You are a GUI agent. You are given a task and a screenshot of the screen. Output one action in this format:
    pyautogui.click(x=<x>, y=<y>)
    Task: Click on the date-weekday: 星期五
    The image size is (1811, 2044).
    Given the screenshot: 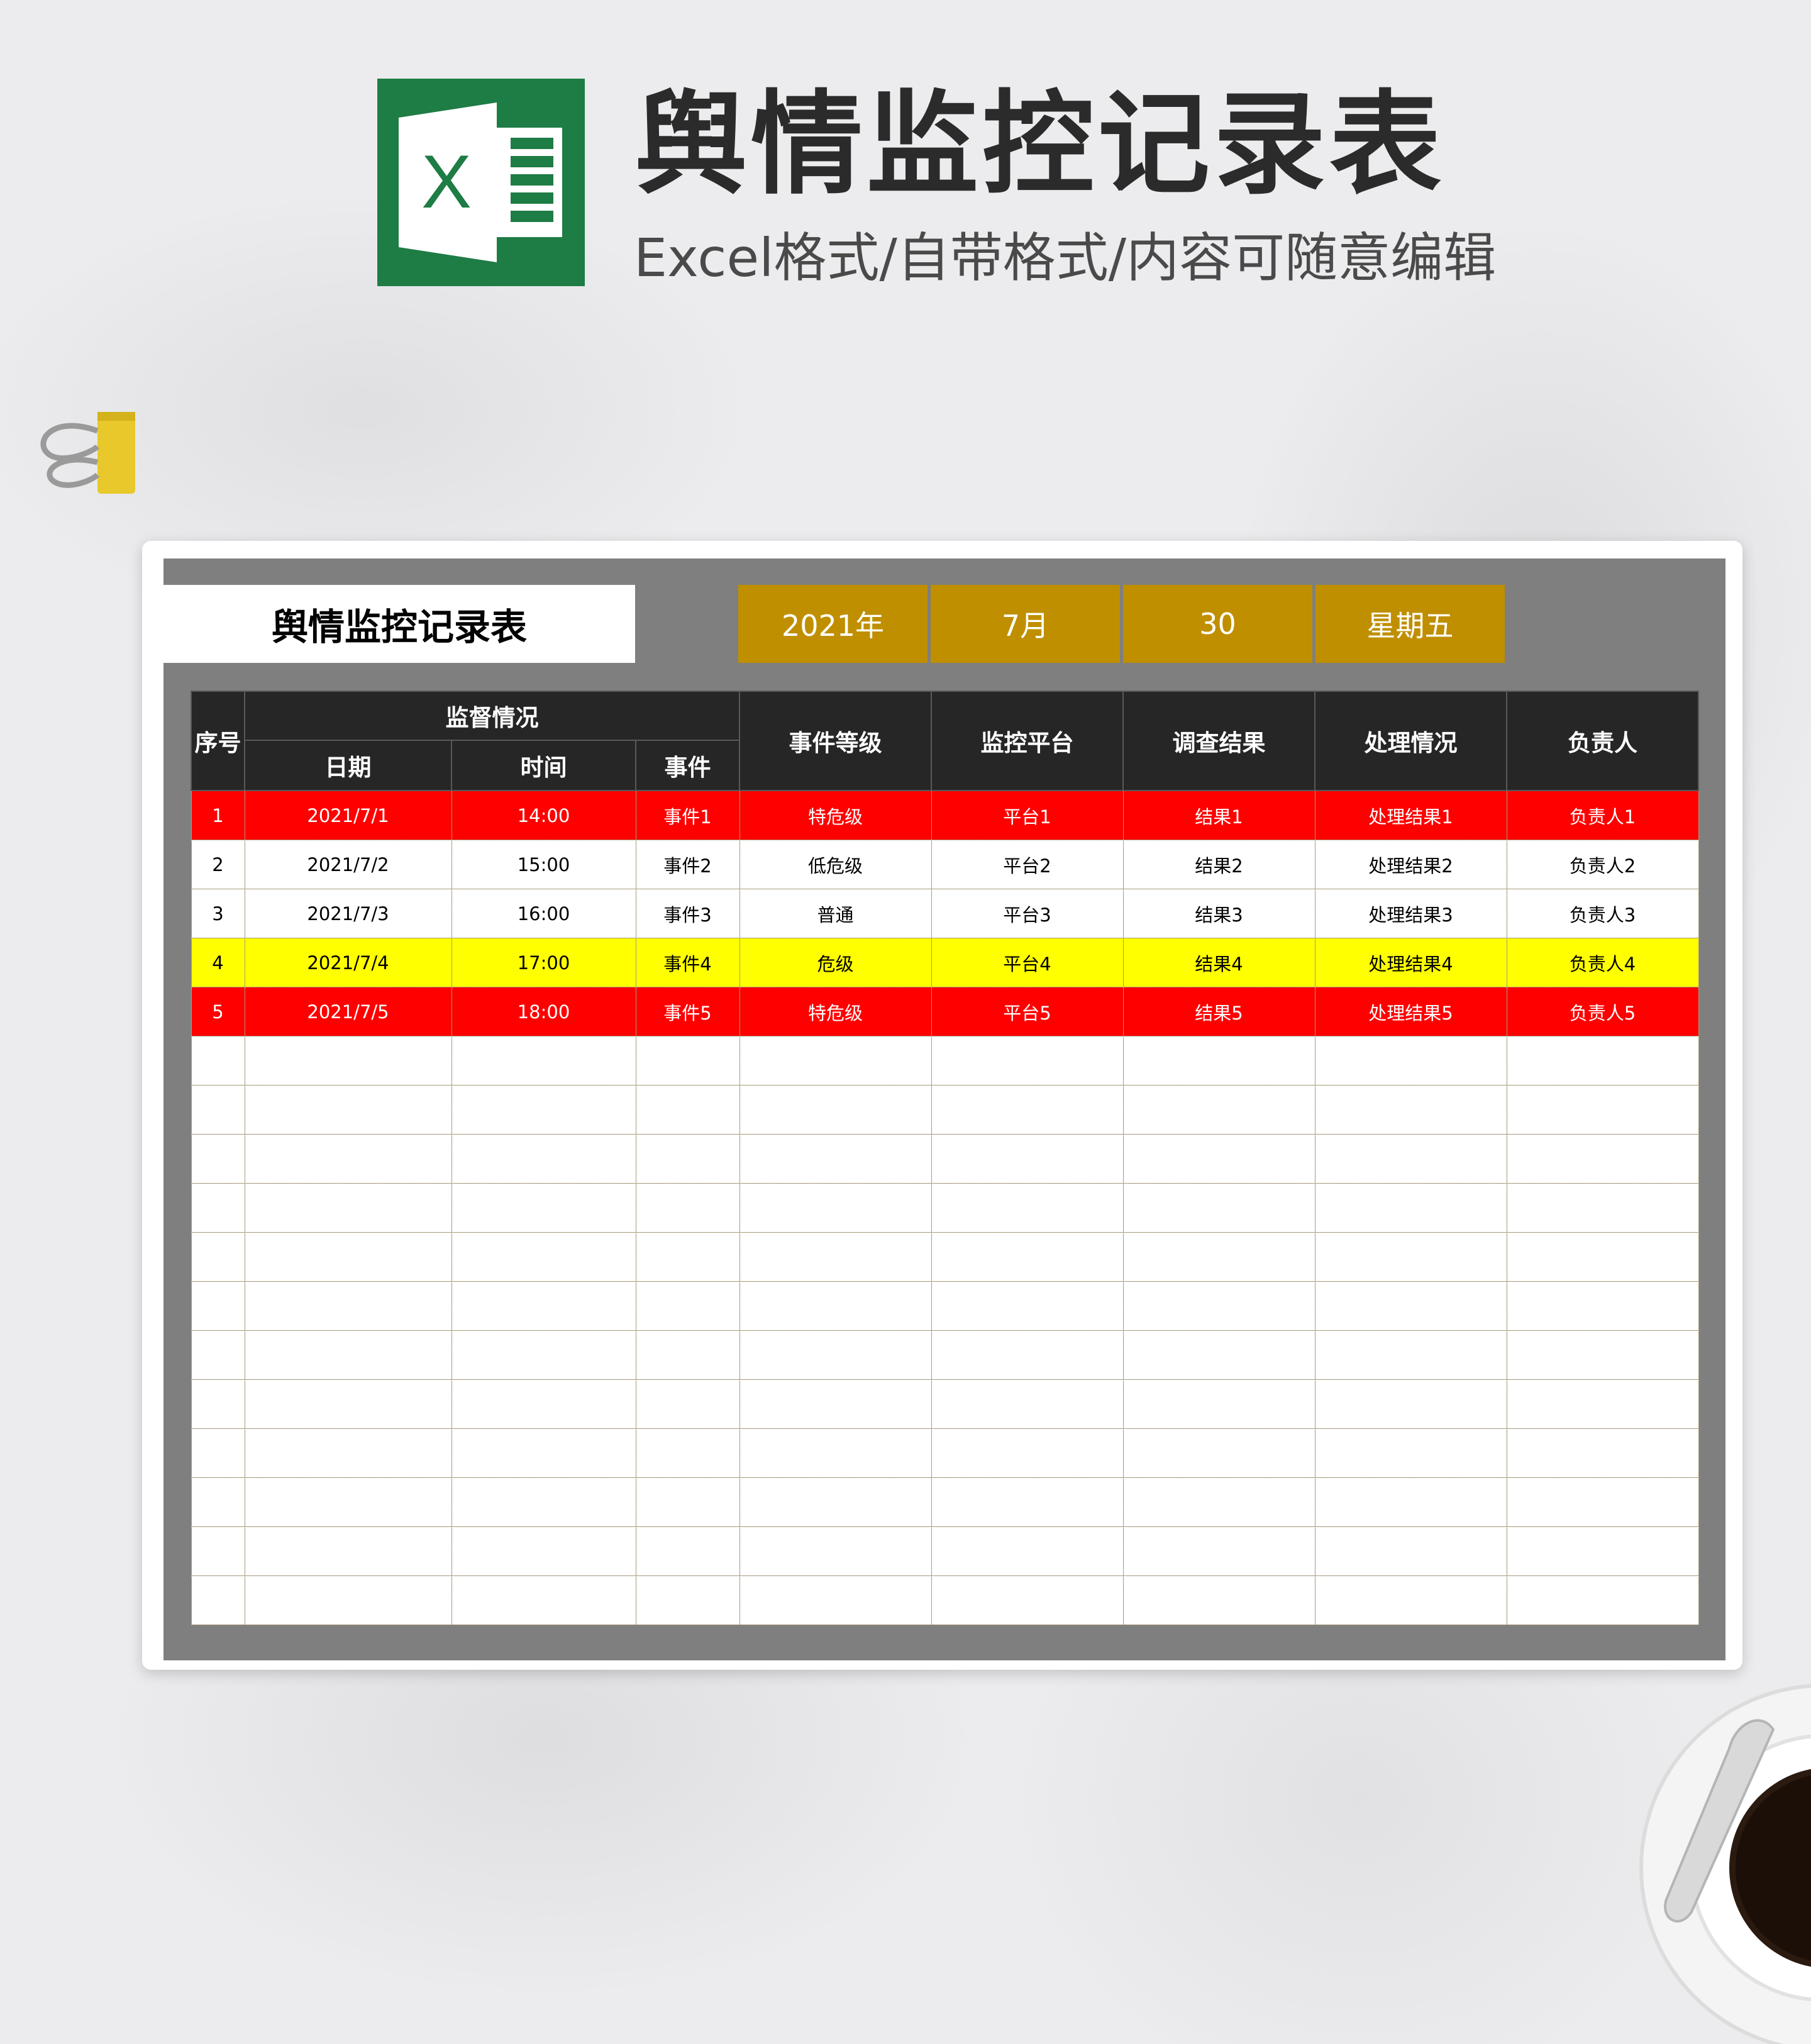 What is the action you would take?
    pyautogui.click(x=1410, y=624)
    